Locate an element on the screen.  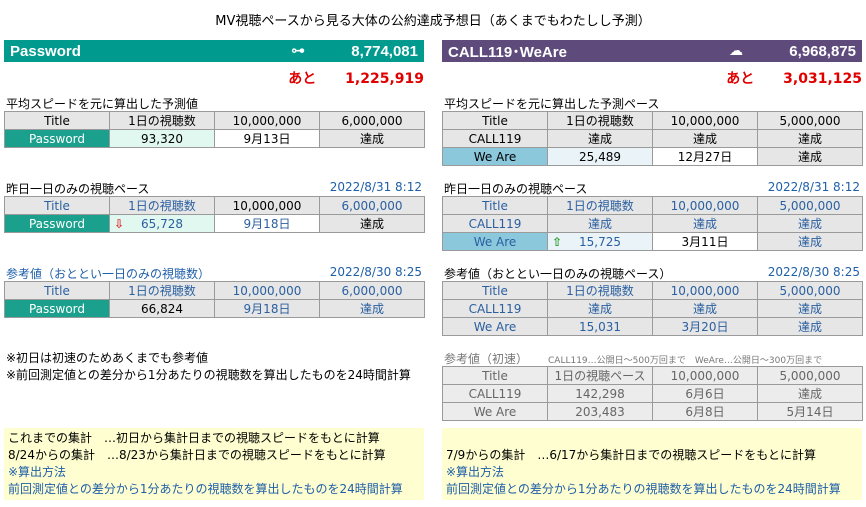
daily-views: 66,824 is located at coordinates (162, 308).